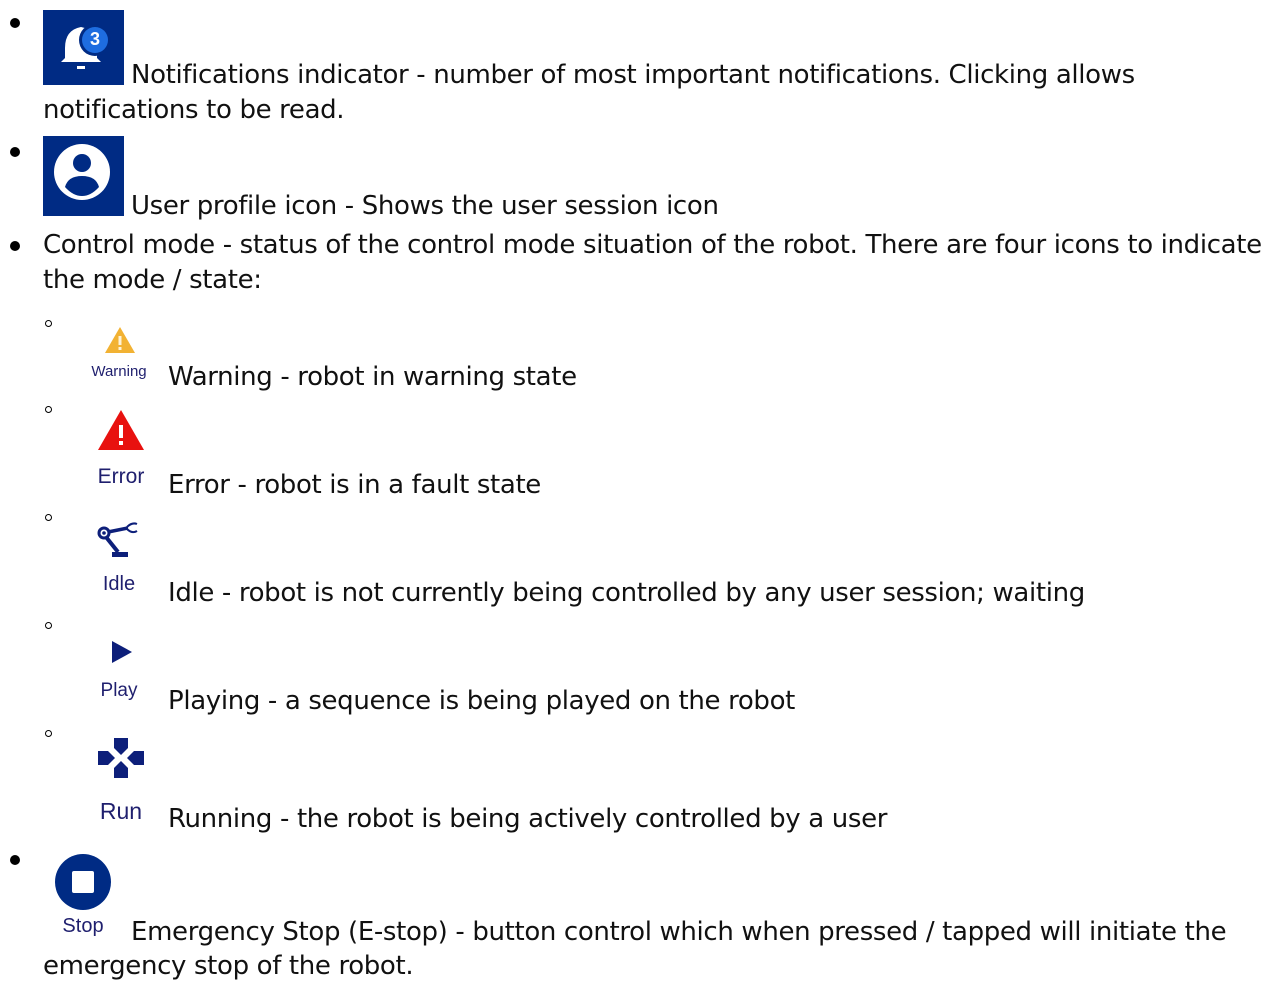  What do you see at coordinates (120, 340) in the screenshot?
I see `warning-icon` at bounding box center [120, 340].